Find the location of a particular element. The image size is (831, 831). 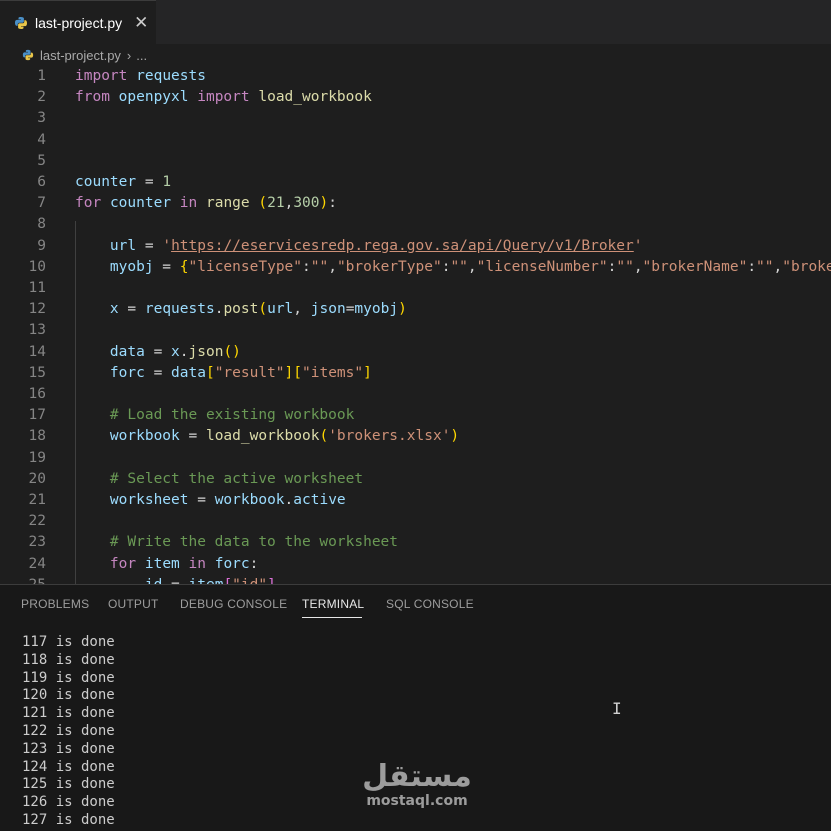

code-text: counter = 1 is located at coordinates (123, 182).